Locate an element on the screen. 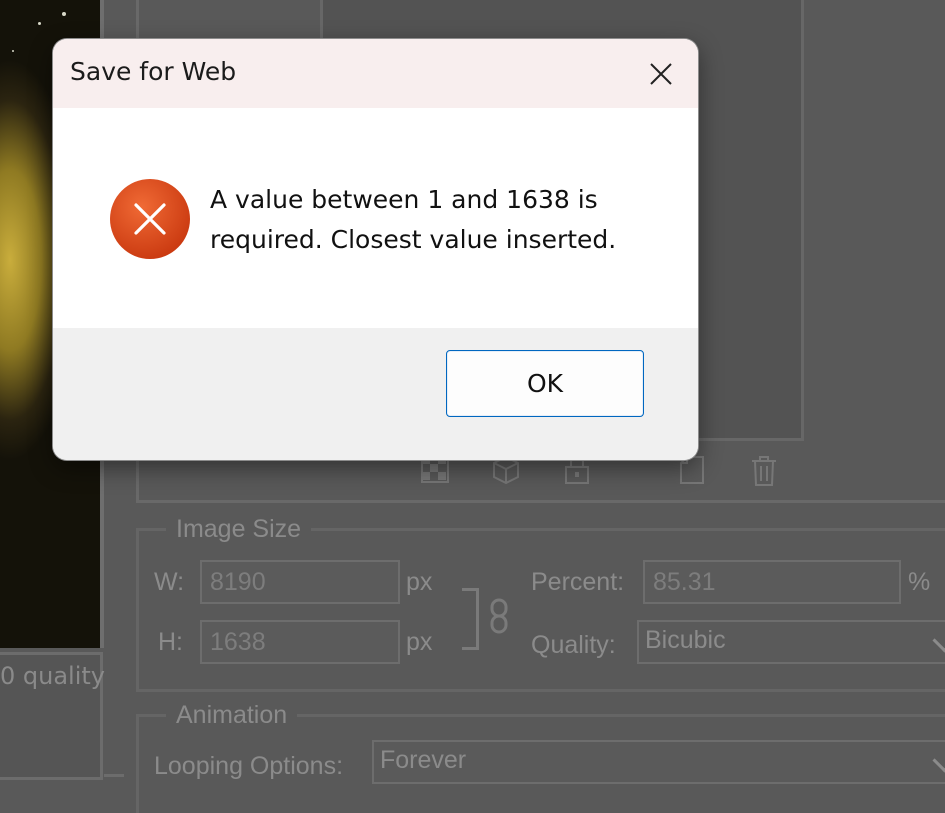  ok-button: OK is located at coordinates (545, 383).